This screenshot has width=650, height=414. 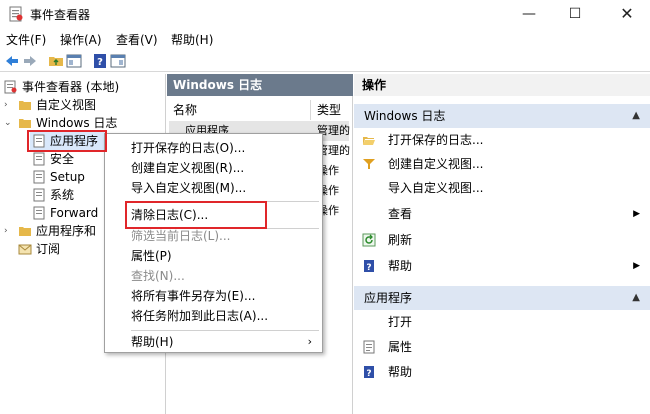 What do you see at coordinates (405, 116) in the screenshot?
I see `section-title: Windows 日志` at bounding box center [405, 116].